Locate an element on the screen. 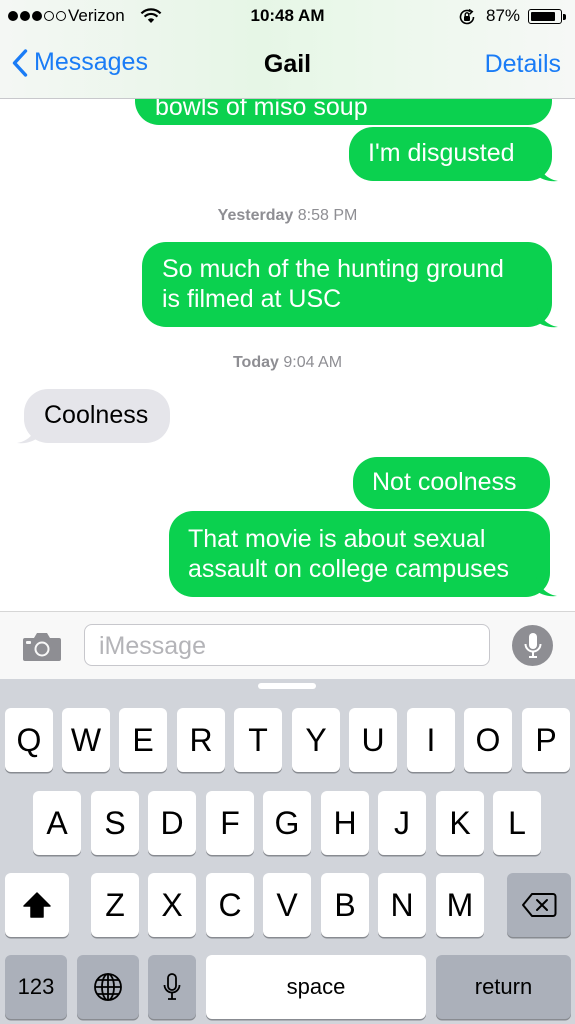  key-z: Z is located at coordinates (115, 905).